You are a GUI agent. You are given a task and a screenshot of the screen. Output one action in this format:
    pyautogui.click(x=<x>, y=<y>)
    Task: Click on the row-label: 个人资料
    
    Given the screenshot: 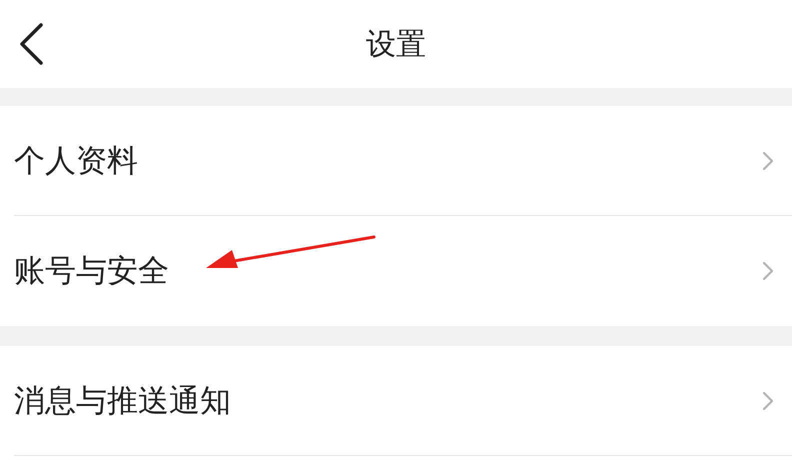 What is the action you would take?
    pyautogui.click(x=76, y=161)
    